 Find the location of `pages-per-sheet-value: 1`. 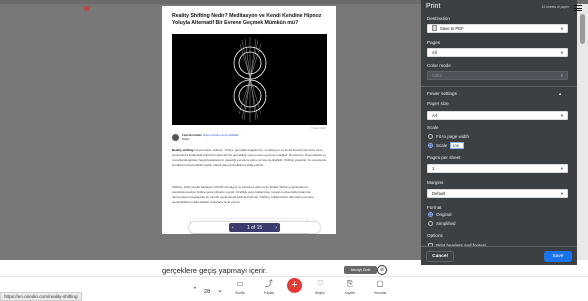

pages-per-sheet-value: 1 is located at coordinates (433, 168).